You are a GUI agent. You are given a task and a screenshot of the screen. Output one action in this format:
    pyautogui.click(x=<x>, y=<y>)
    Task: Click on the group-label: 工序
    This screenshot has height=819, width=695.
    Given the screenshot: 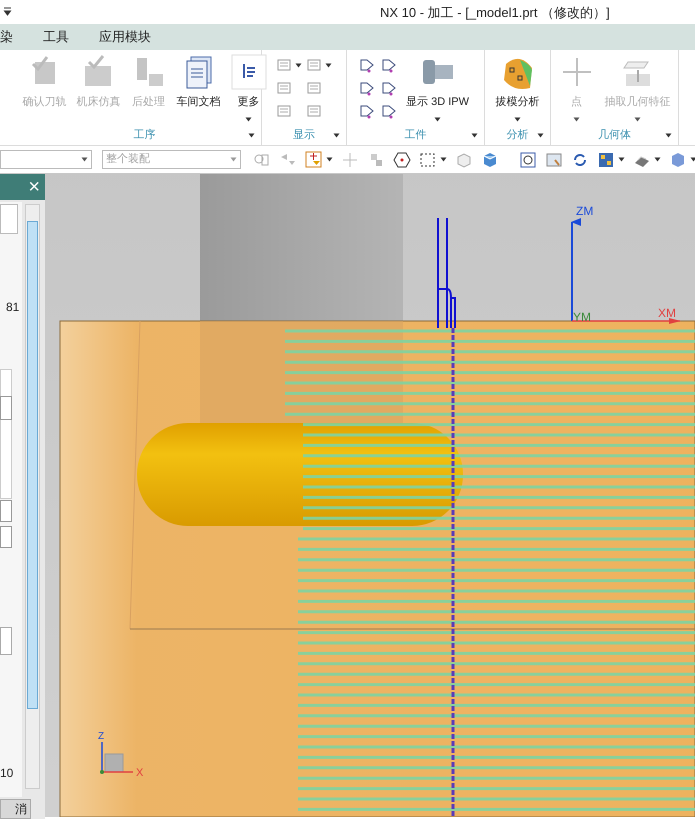 What is the action you would take?
    pyautogui.click(x=145, y=135)
    